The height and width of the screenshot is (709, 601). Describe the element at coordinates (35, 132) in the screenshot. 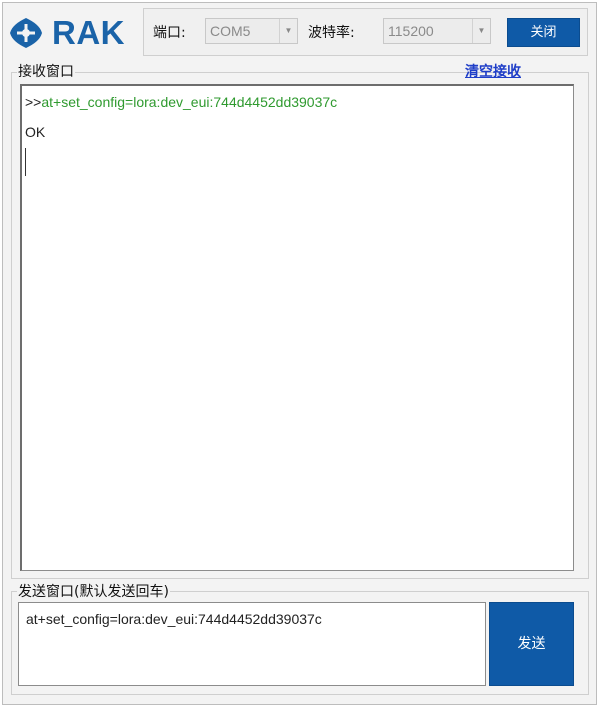

I see `receive-line-response: OK` at that location.